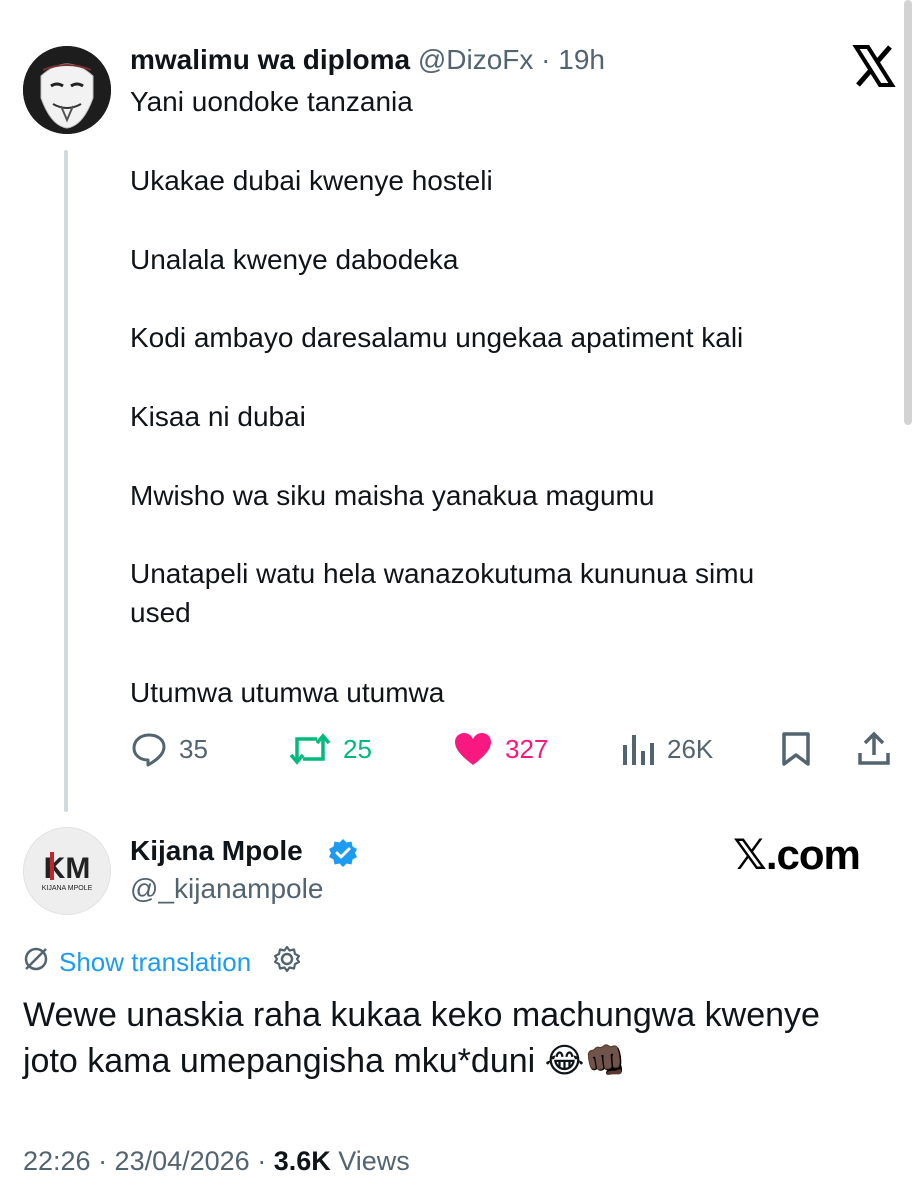 The width and height of the screenshot is (919, 1199). Describe the element at coordinates (67, 90) in the screenshot. I see `avatar-anonymous-mask` at that location.